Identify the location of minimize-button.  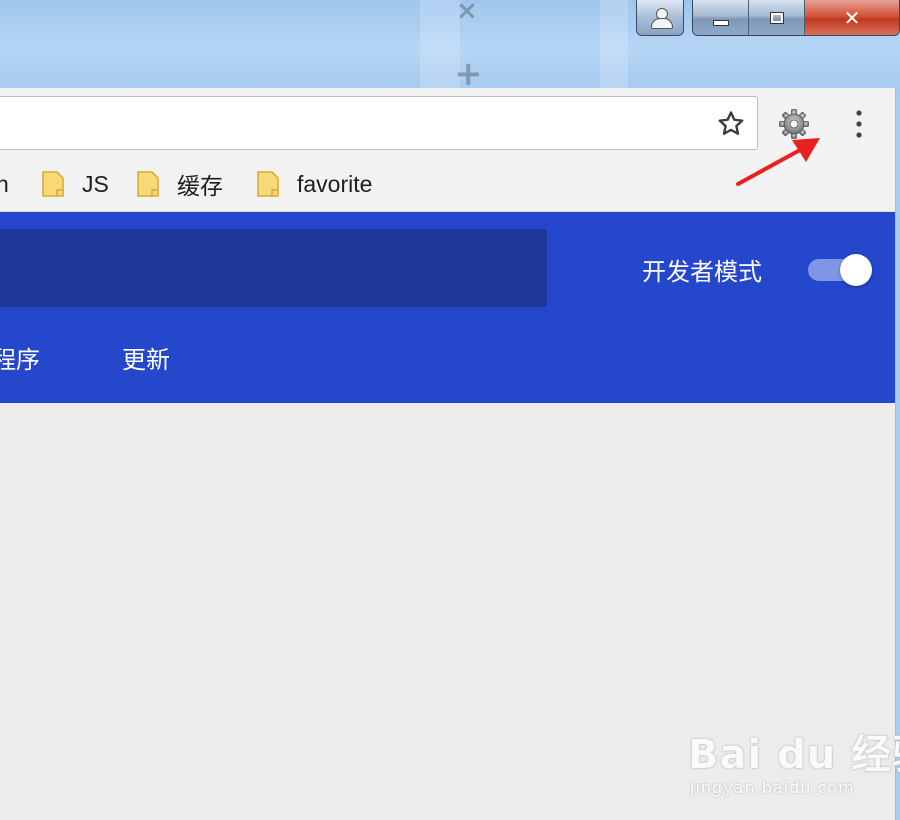
(721, 17).